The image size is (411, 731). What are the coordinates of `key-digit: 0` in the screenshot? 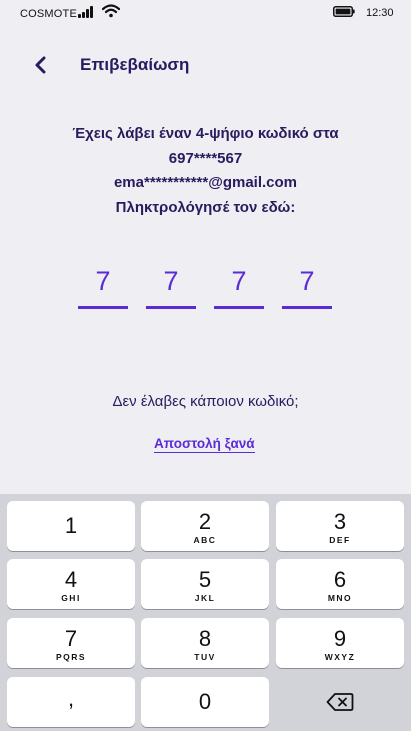 It's located at (205, 701).